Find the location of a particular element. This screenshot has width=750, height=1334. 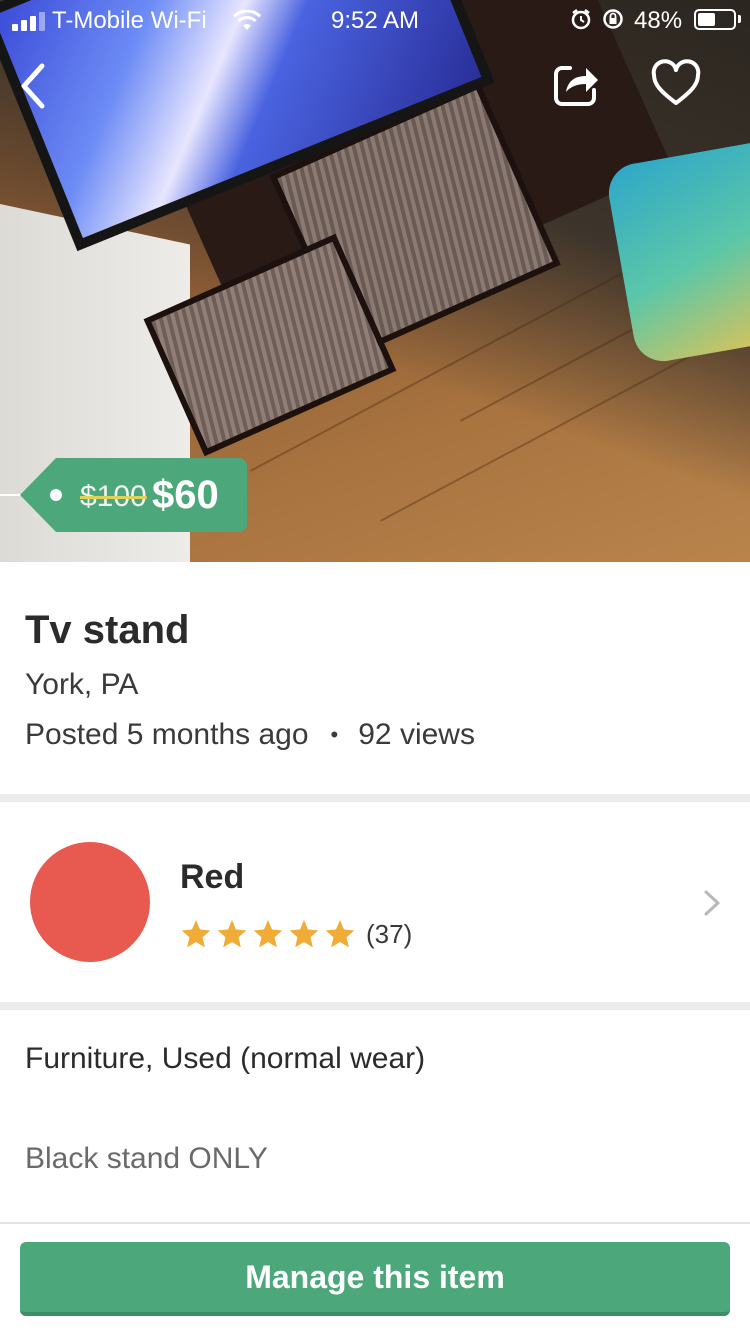

listing-title: Tv stand is located at coordinates (107, 630).